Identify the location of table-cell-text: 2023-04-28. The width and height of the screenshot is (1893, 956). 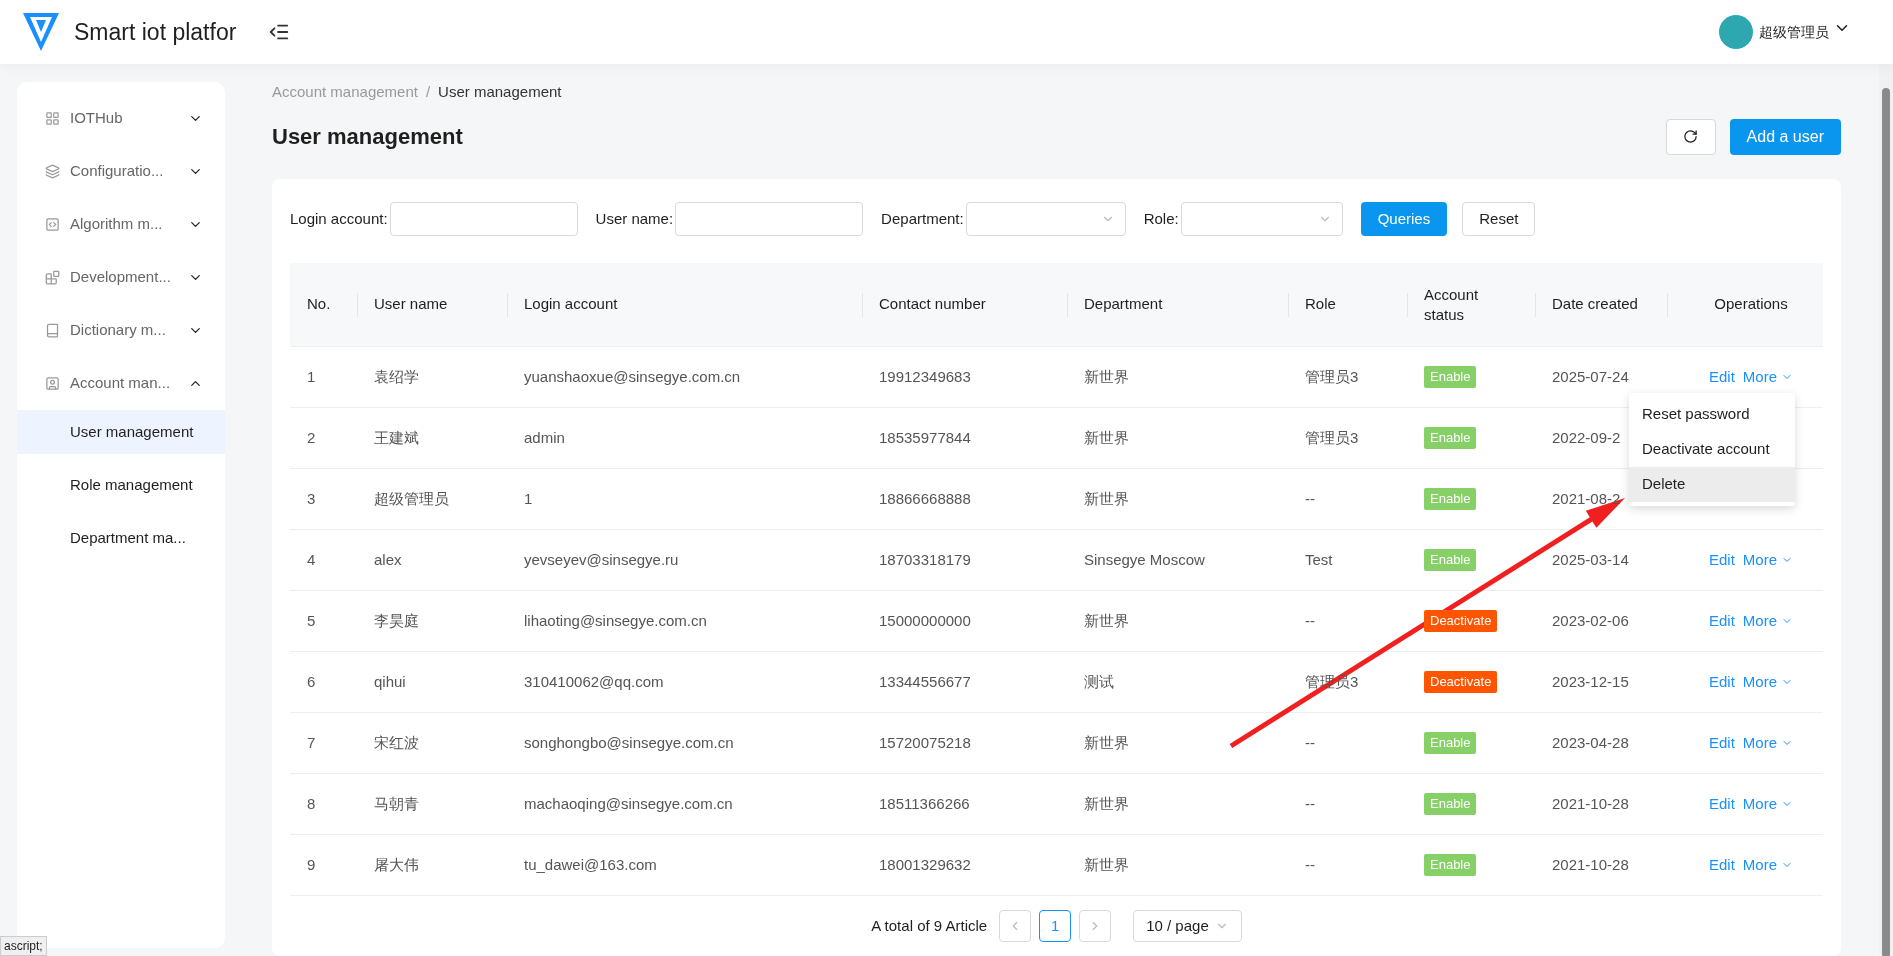
(1590, 742).